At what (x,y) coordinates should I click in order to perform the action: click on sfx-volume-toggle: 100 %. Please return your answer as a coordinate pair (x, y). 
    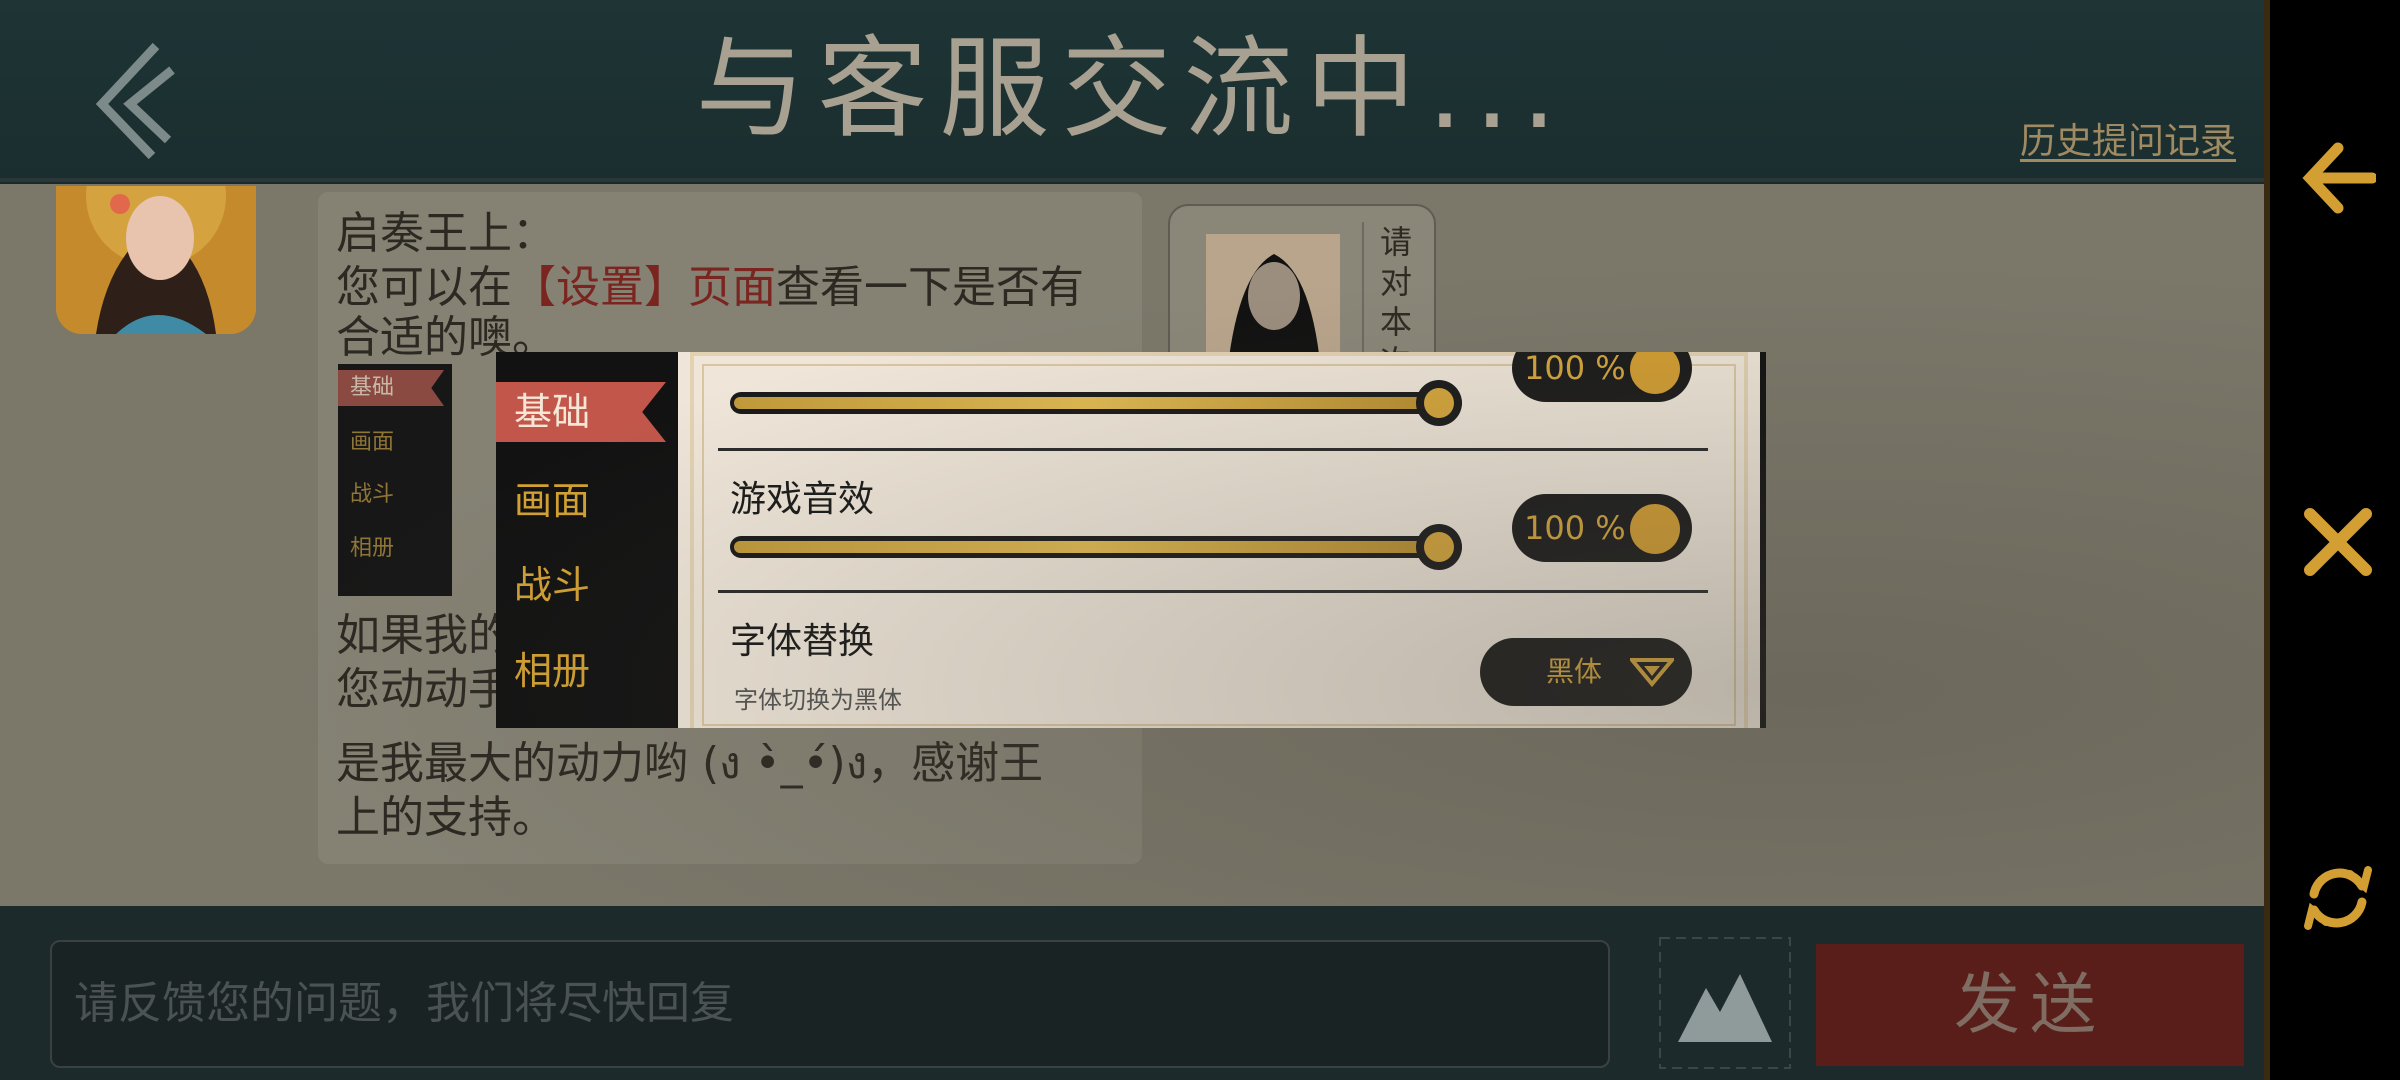
    Looking at the image, I should click on (1602, 528).